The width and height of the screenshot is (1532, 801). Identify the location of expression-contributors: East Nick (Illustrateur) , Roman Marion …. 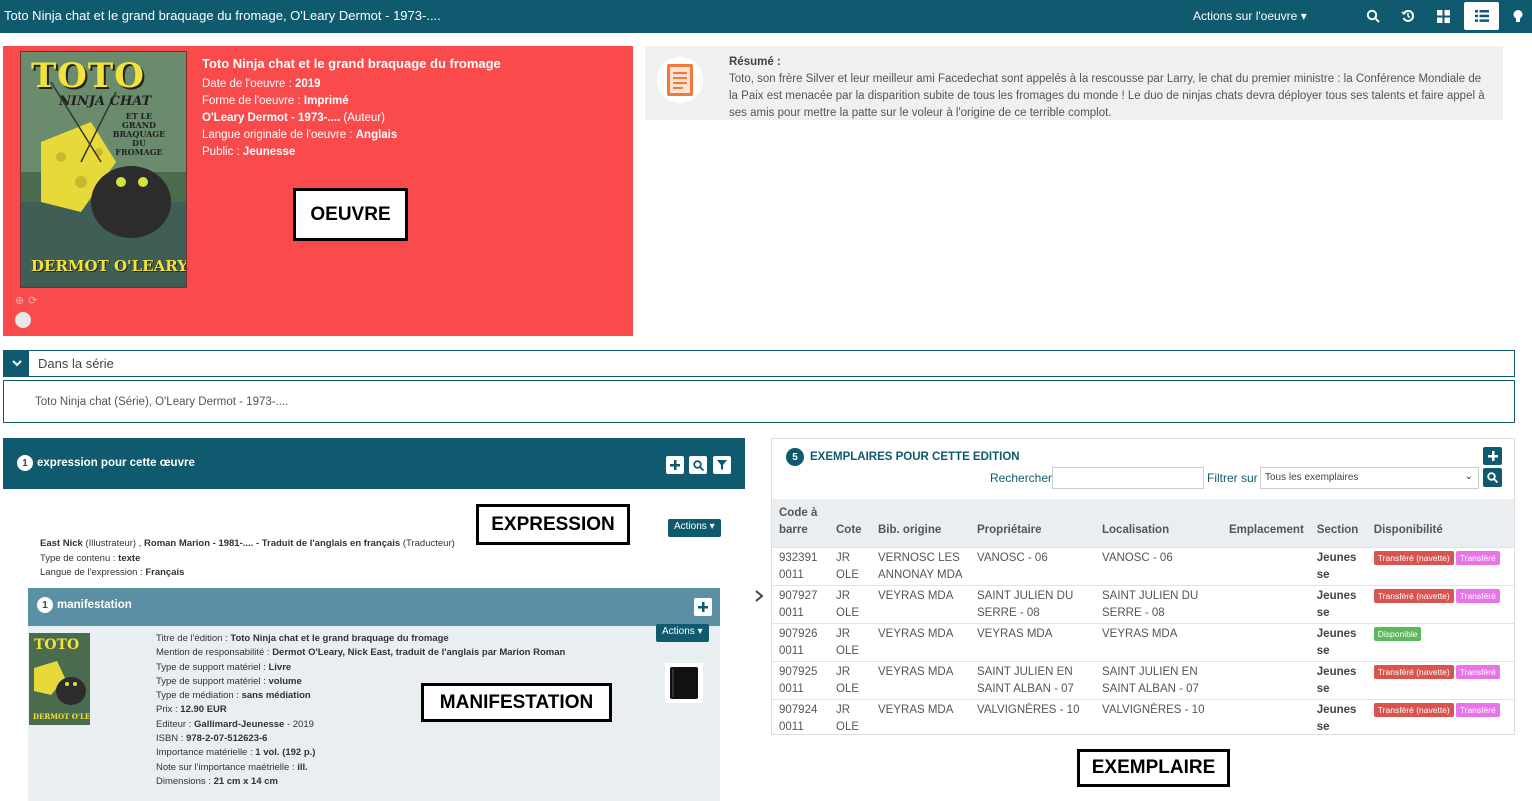
(247, 544).